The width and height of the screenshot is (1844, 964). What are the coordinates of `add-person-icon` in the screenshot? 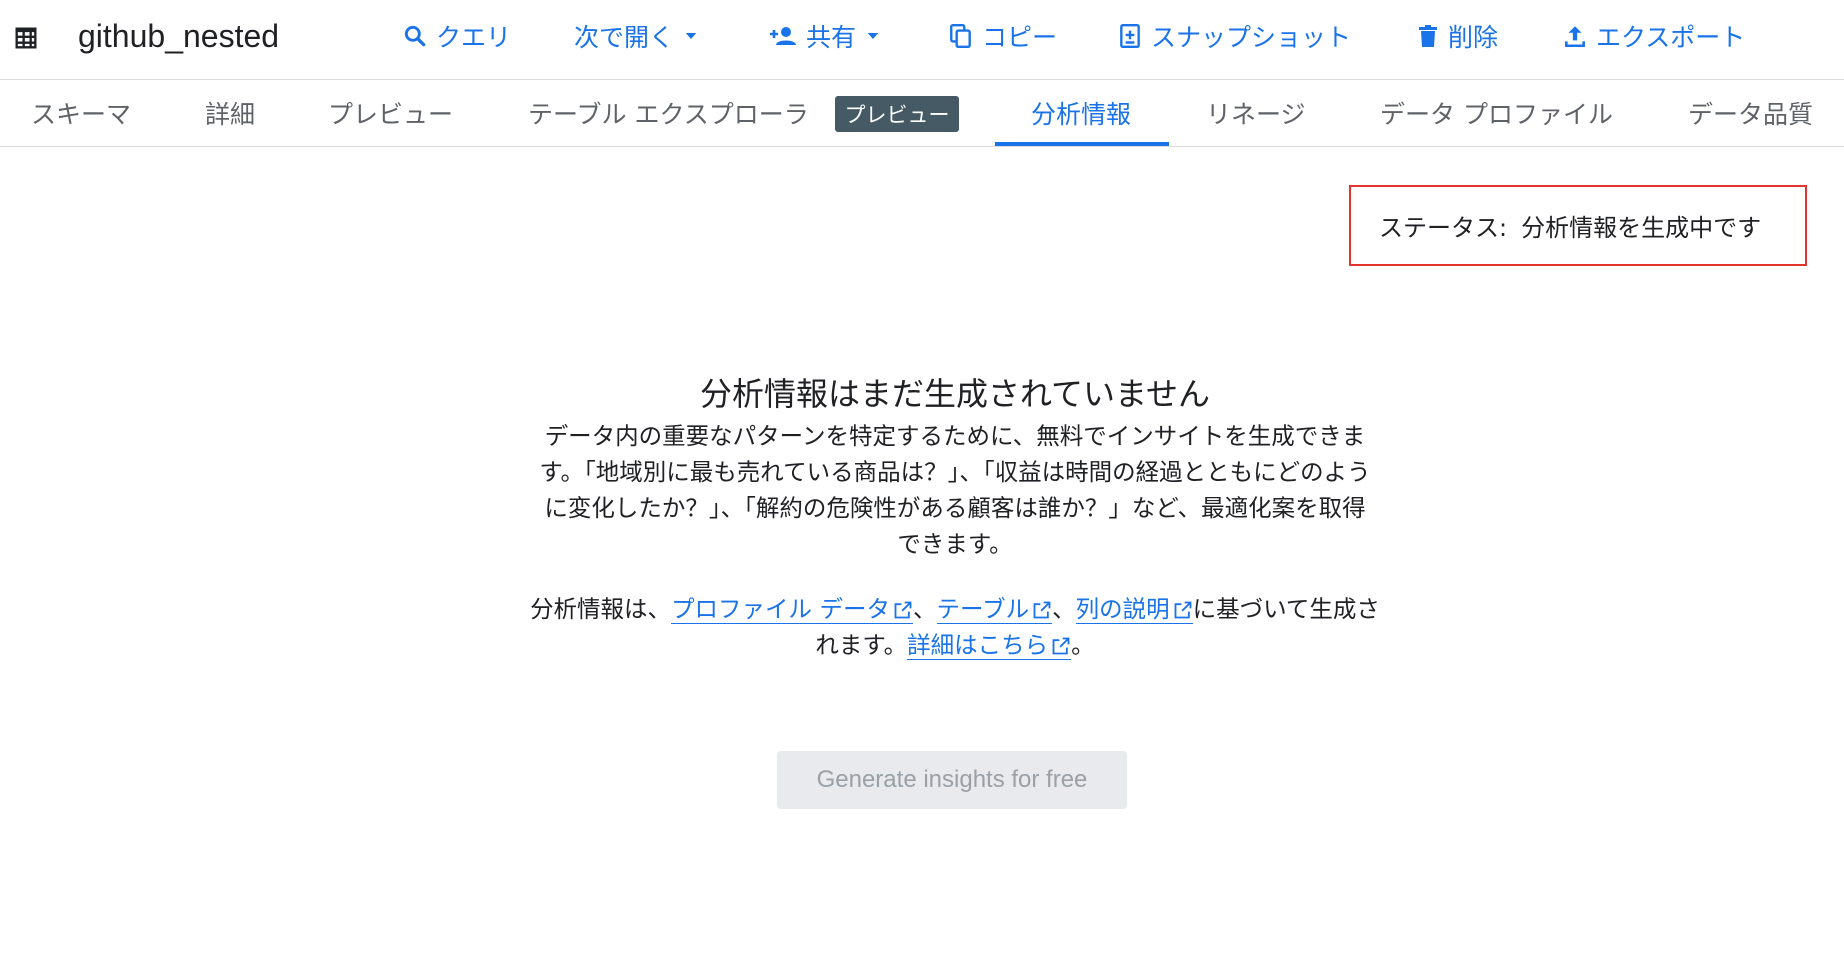 It's located at (783, 36).